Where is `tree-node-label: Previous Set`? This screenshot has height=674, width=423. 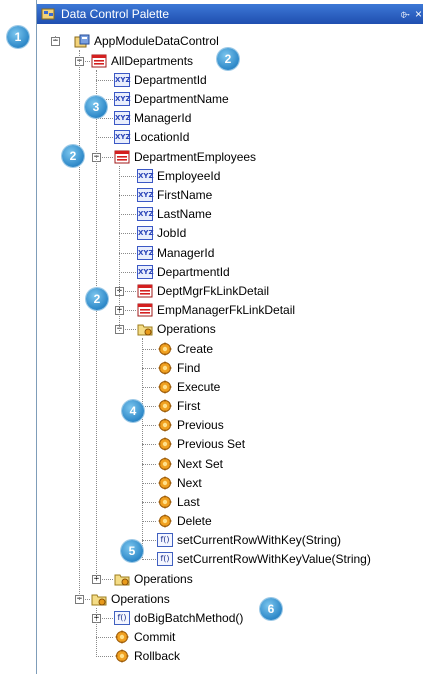
tree-node-label: Previous Set is located at coordinates (211, 444).